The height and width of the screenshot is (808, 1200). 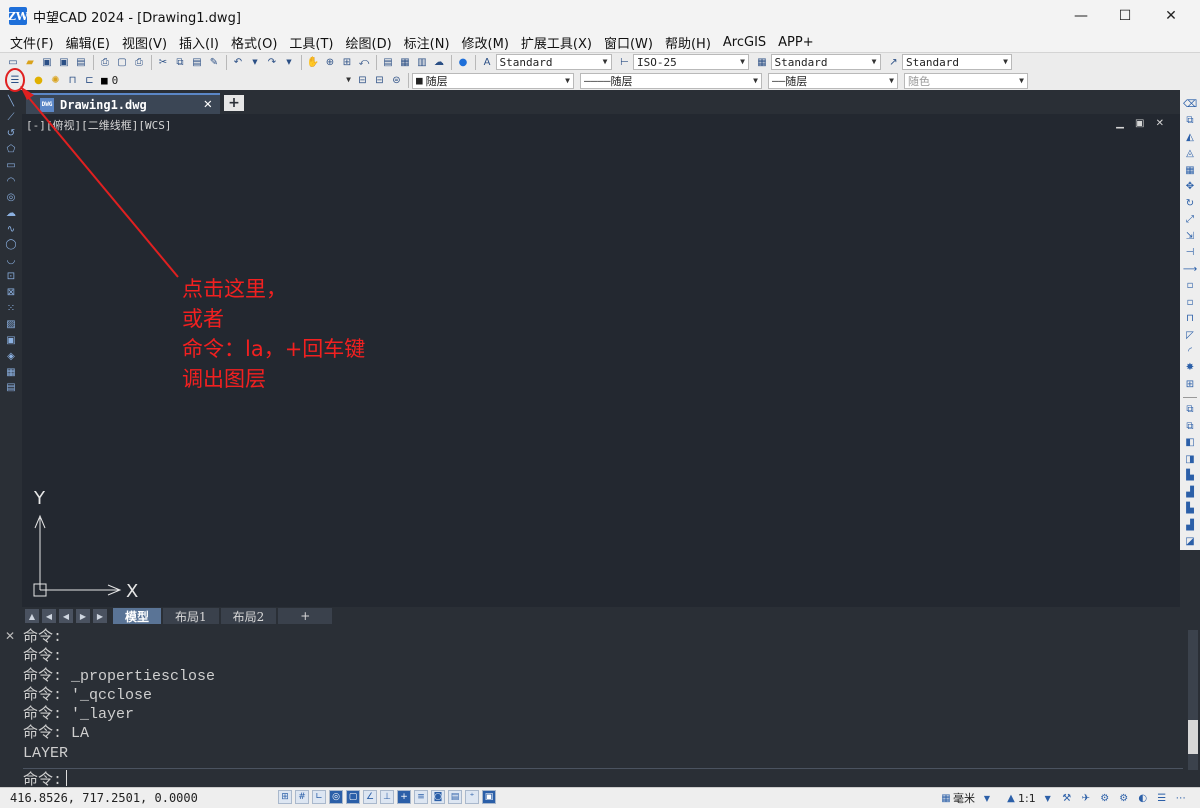 What do you see at coordinates (455, 797) in the screenshot?
I see `quick-properties-icon: ▤` at bounding box center [455, 797].